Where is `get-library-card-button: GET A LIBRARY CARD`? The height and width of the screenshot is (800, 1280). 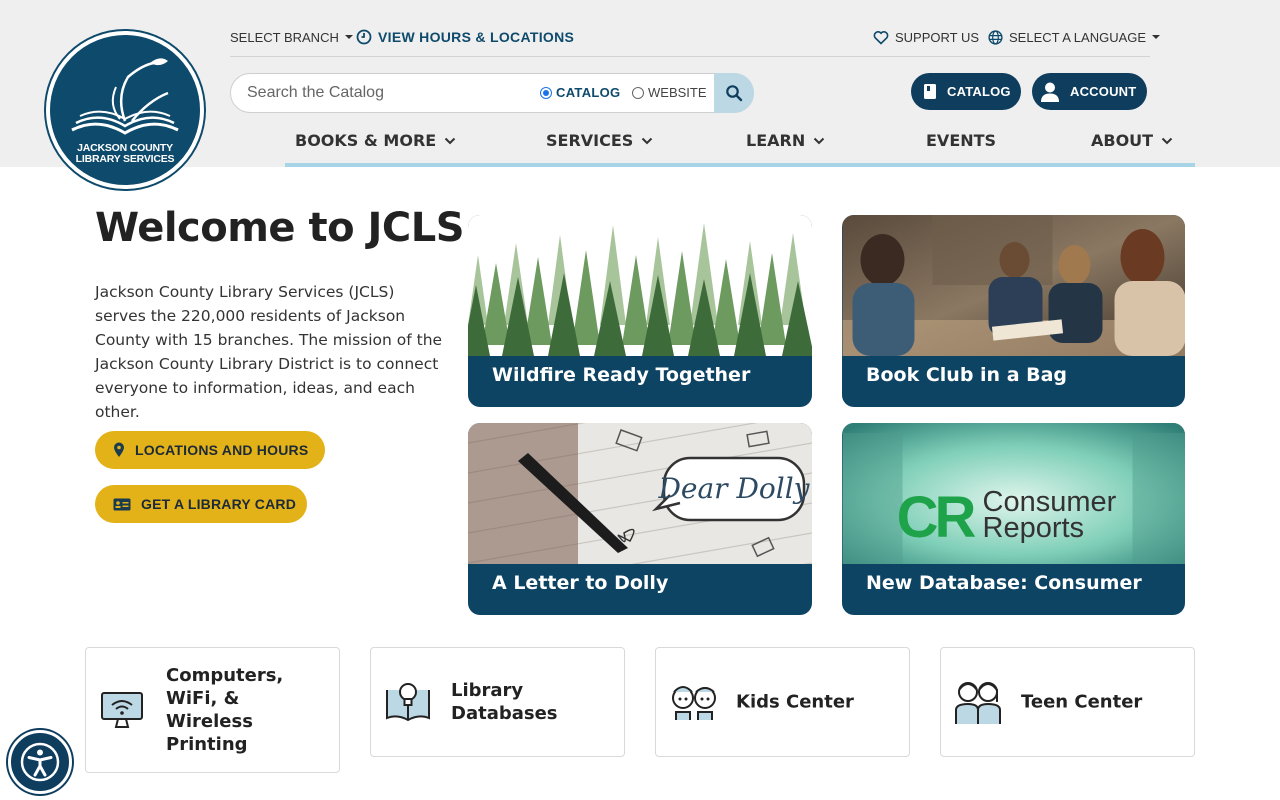
get-library-card-button: GET A LIBRARY CARD is located at coordinates (201, 504).